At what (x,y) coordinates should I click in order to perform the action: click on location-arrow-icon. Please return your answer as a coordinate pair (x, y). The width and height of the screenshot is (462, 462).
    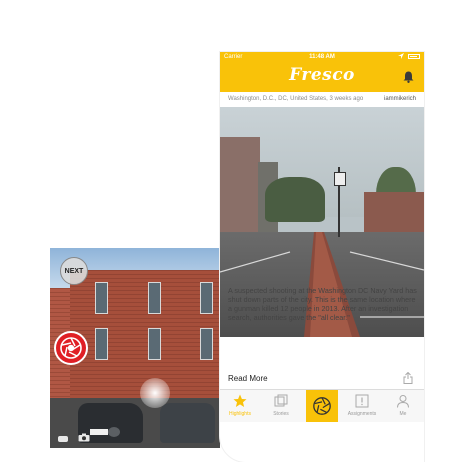
    Looking at the image, I should click on (401, 56).